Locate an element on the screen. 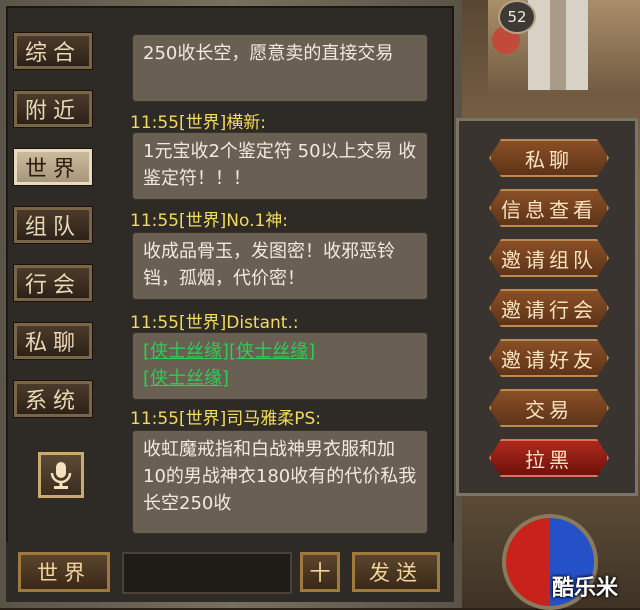 This screenshot has height=610, width=640. message-sender: 11:55[世界]司马雅柔PS: is located at coordinates (225, 416).